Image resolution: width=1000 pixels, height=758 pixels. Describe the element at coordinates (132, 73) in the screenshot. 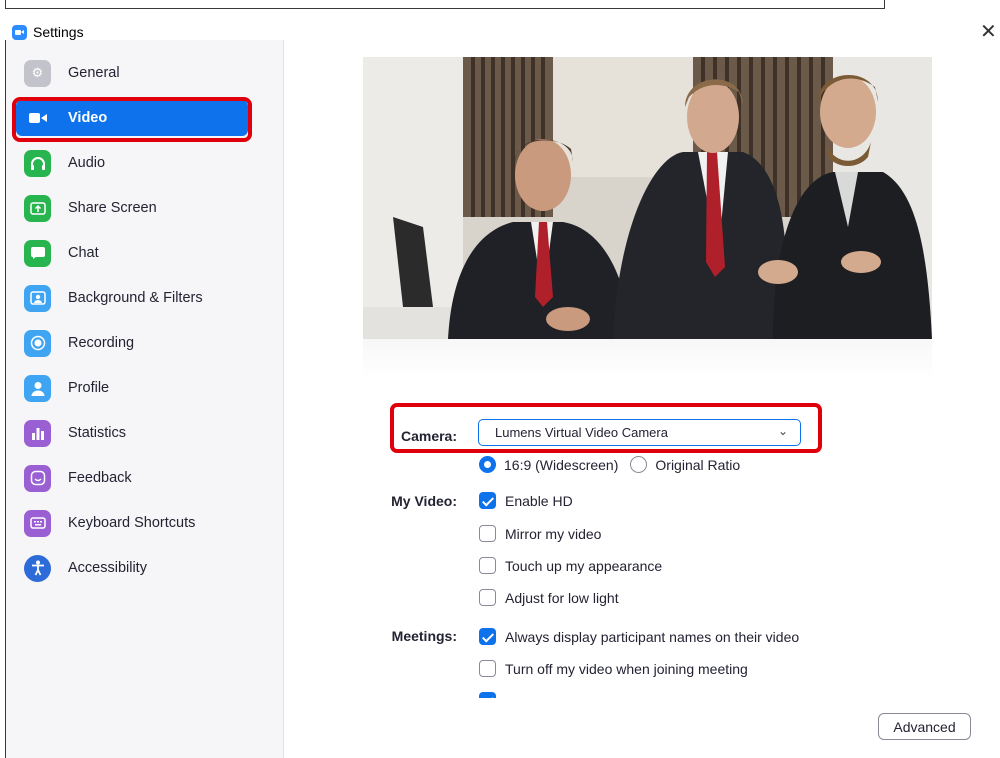

I see `sidebar-item-general: ⚙ General` at that location.